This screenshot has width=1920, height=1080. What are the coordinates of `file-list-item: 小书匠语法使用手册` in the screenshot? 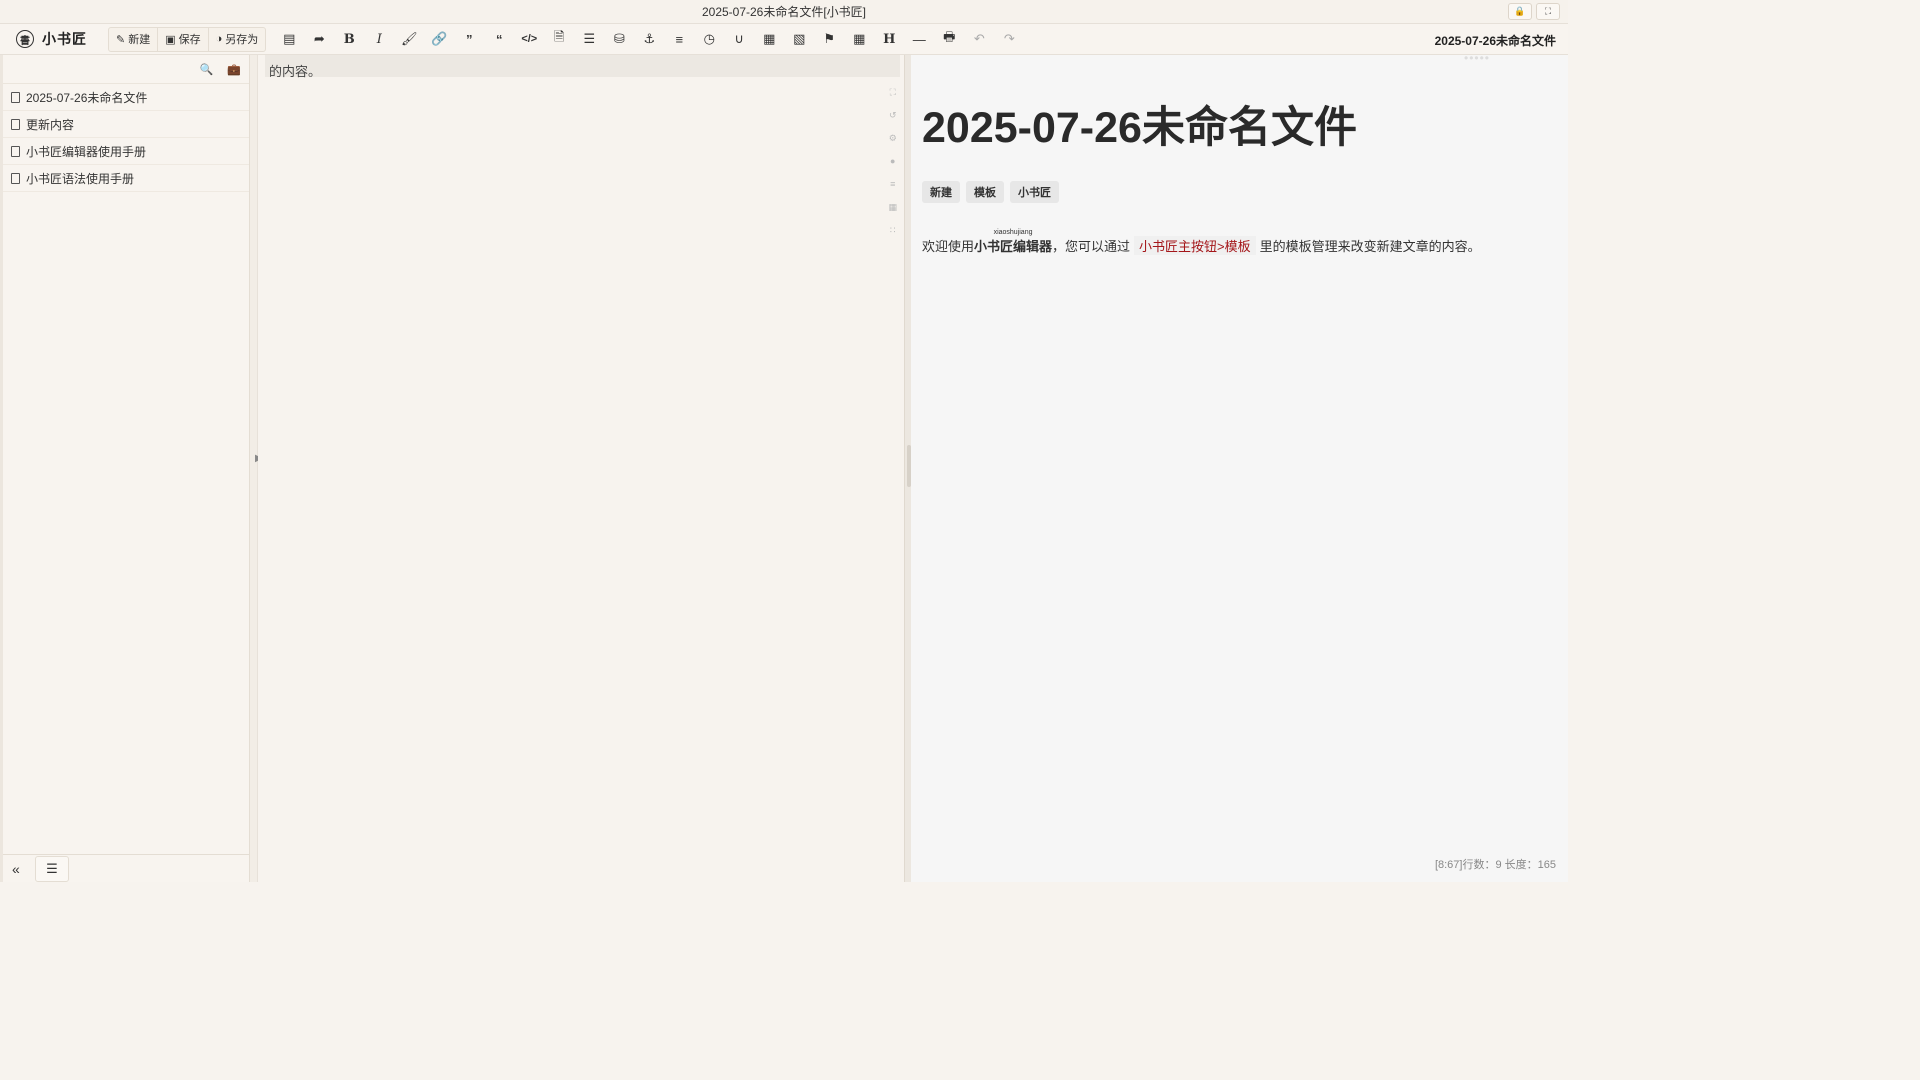 It's located at (126, 178).